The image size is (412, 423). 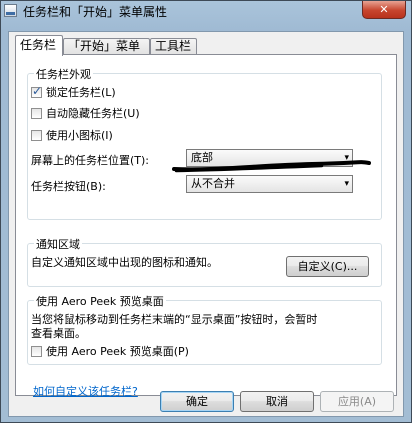 I want to click on help-link: 如何自定义该任务栏?, so click(x=85, y=391).